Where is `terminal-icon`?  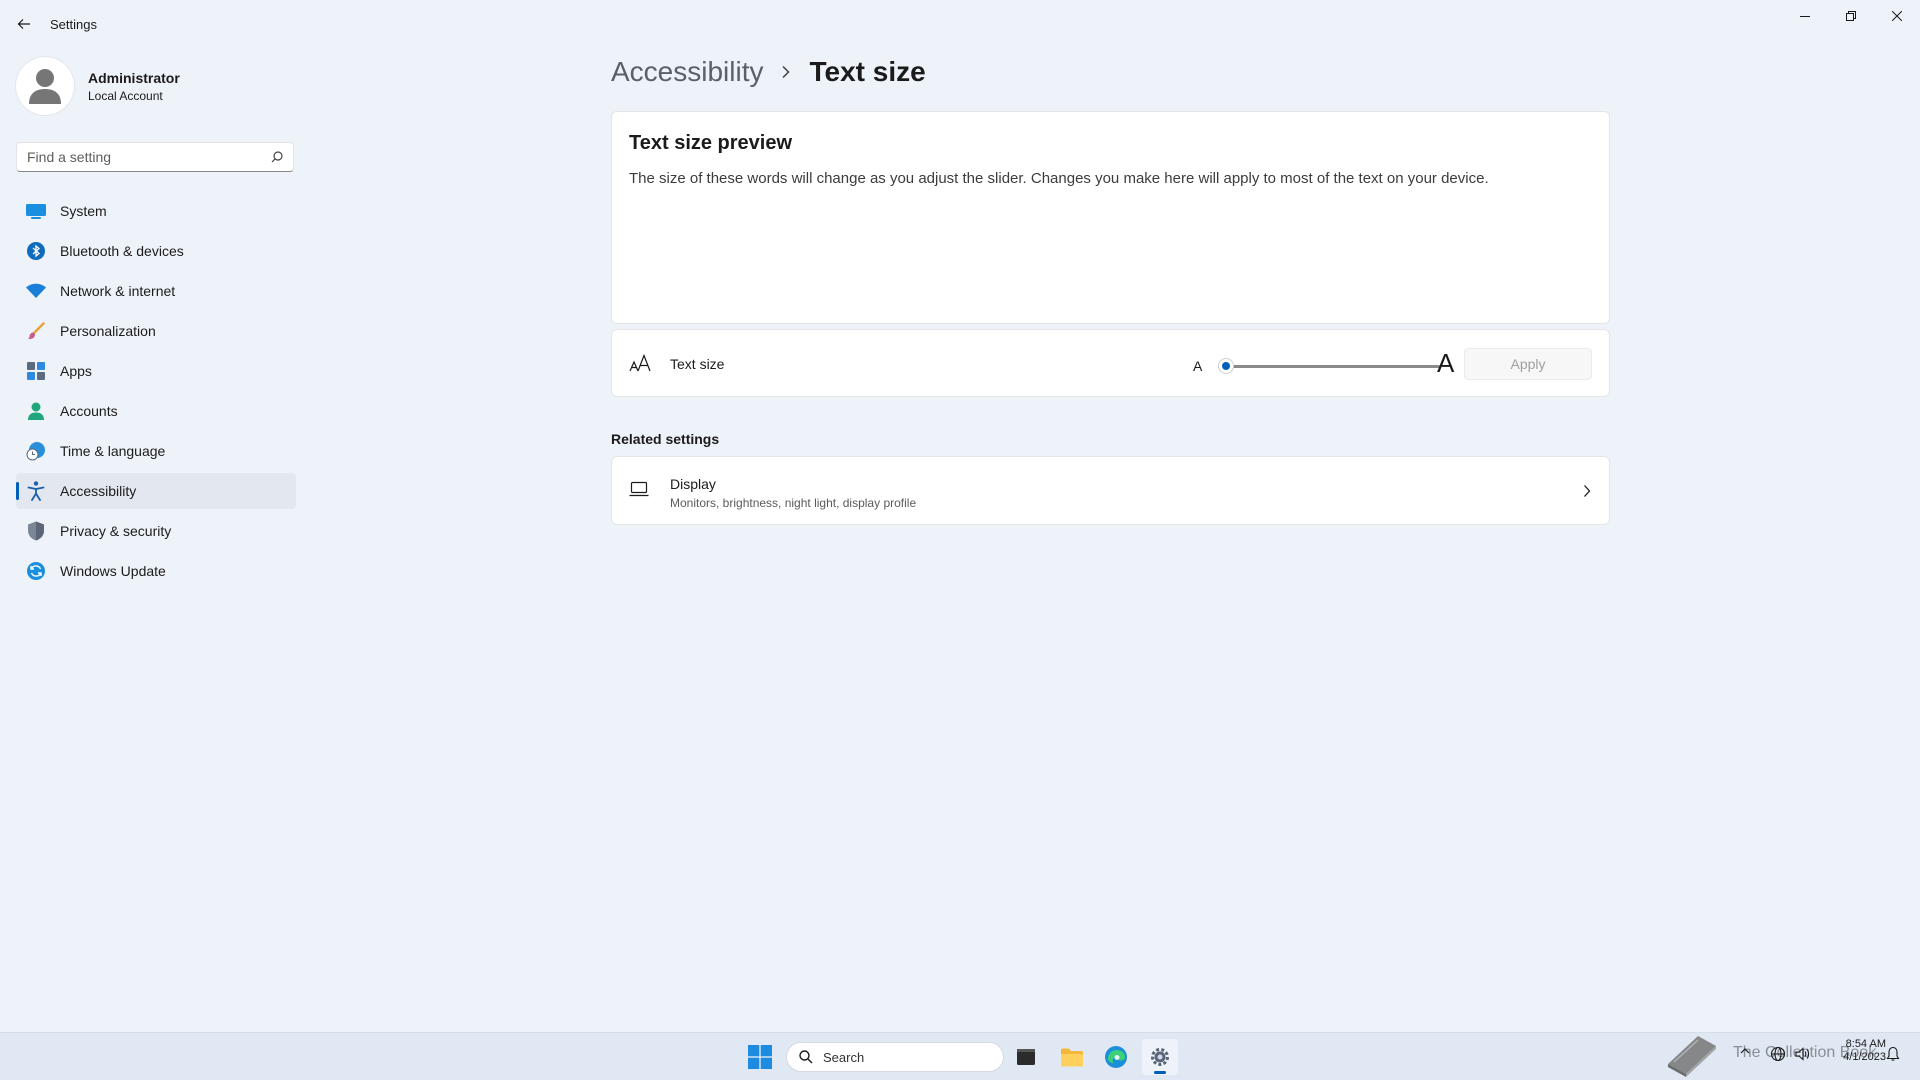 terminal-icon is located at coordinates (1026, 1057).